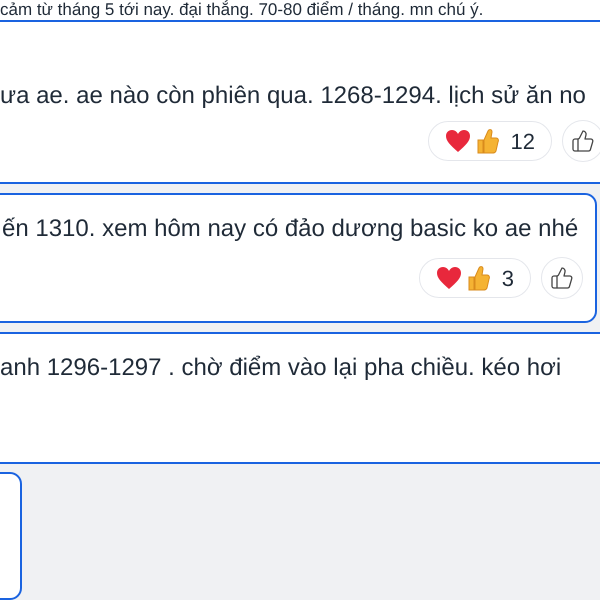 The width and height of the screenshot is (600, 600). Describe the element at coordinates (508, 278) in the screenshot. I see `reaction-count: 3` at that location.